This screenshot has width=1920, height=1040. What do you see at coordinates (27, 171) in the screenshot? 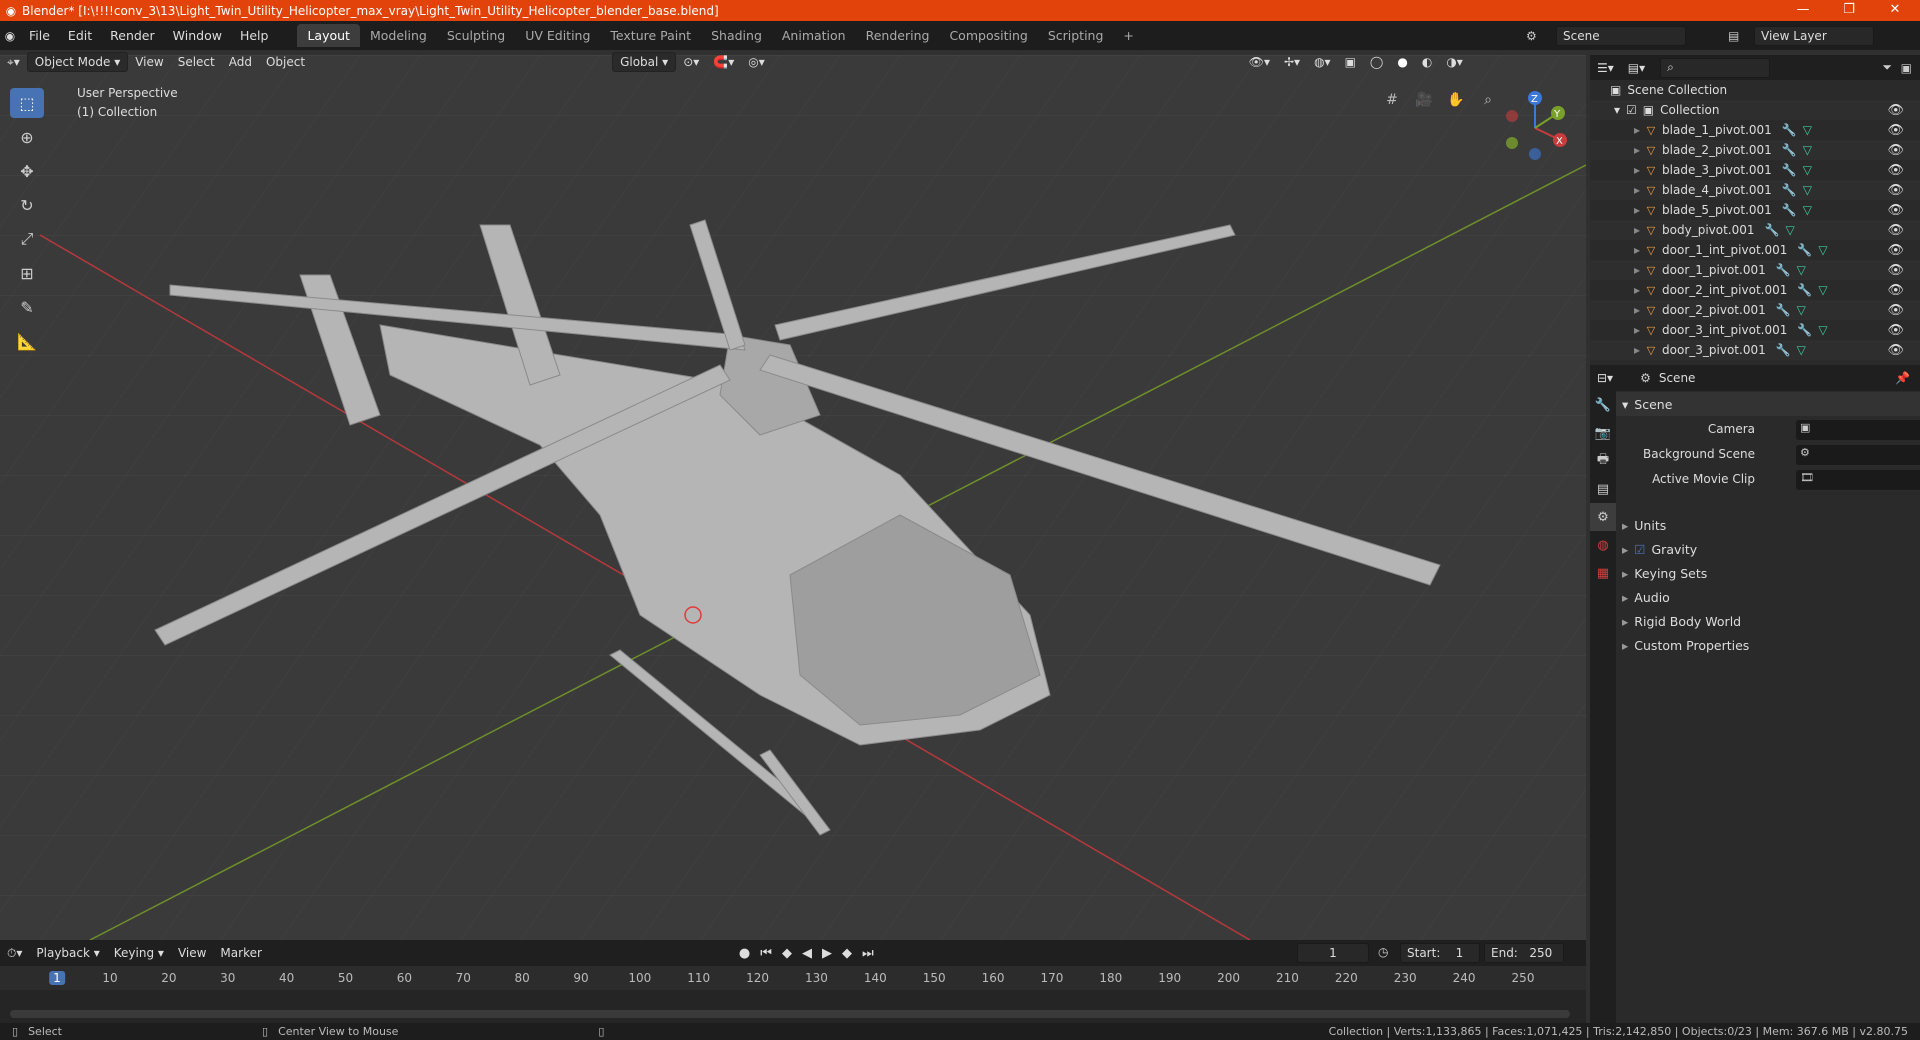
I see `move-tool-icon: ✥` at bounding box center [27, 171].